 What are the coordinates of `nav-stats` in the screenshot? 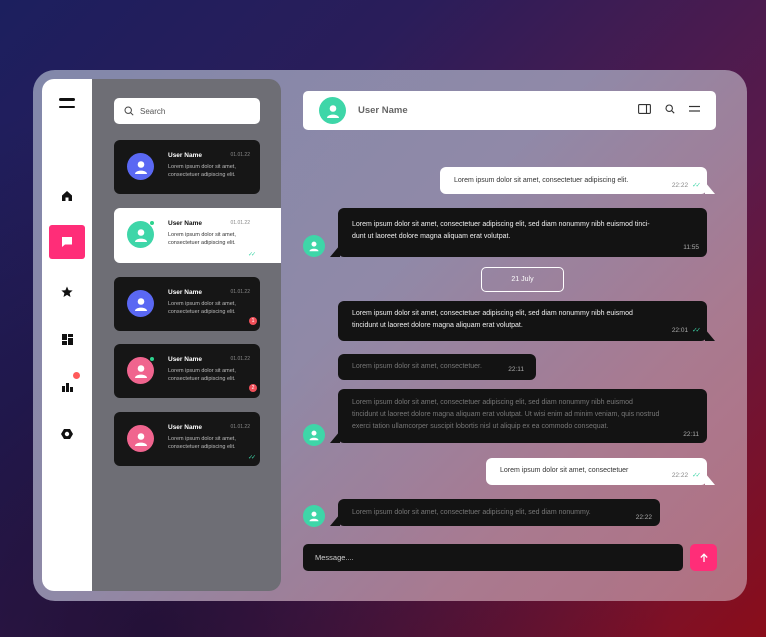 It's located at (67, 386).